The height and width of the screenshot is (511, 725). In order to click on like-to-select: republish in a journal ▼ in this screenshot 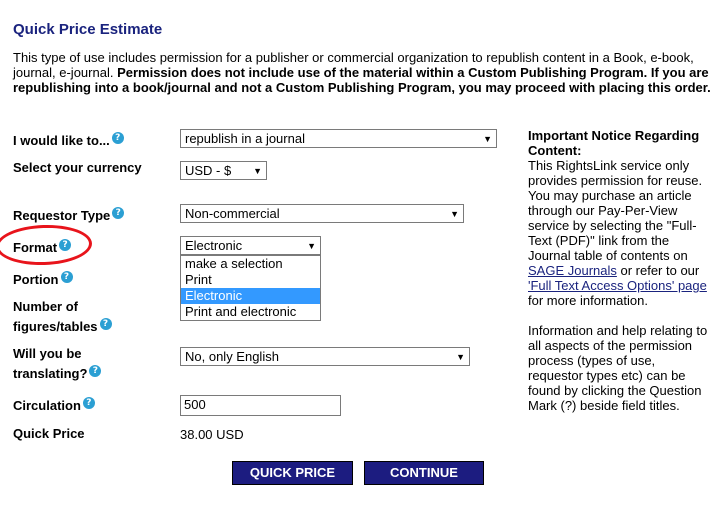, I will do `click(338, 138)`.